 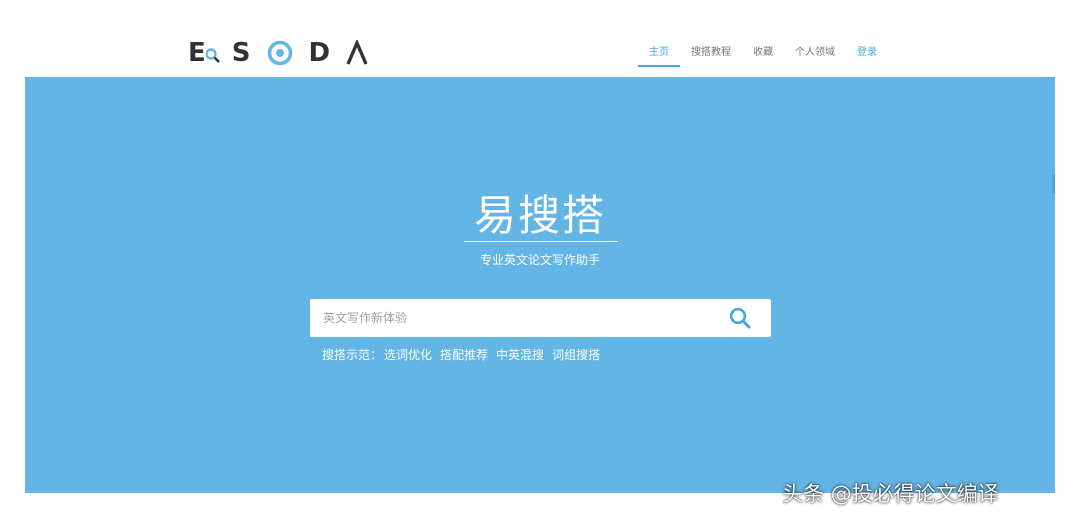 I want to click on top-nav: 主页 搜搭教程 收藏 个人领域 登录, so click(x=763, y=53).